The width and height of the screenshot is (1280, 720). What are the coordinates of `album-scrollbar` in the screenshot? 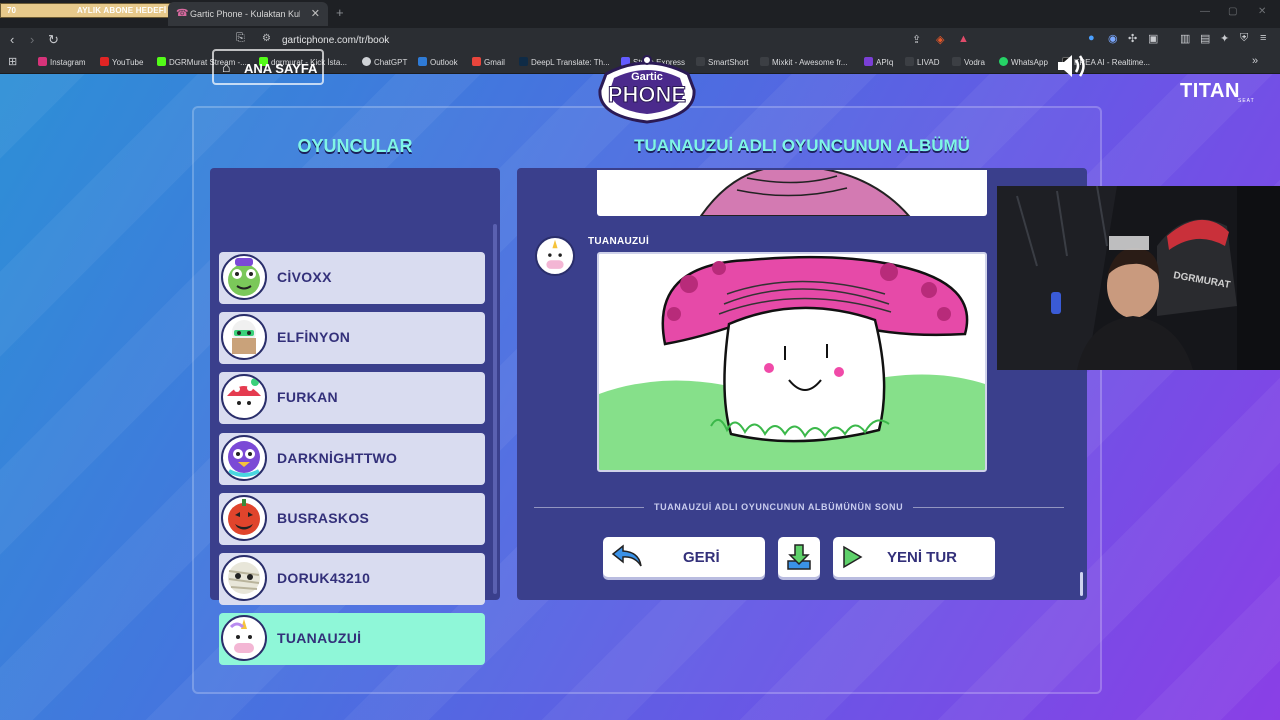 It's located at (1081, 584).